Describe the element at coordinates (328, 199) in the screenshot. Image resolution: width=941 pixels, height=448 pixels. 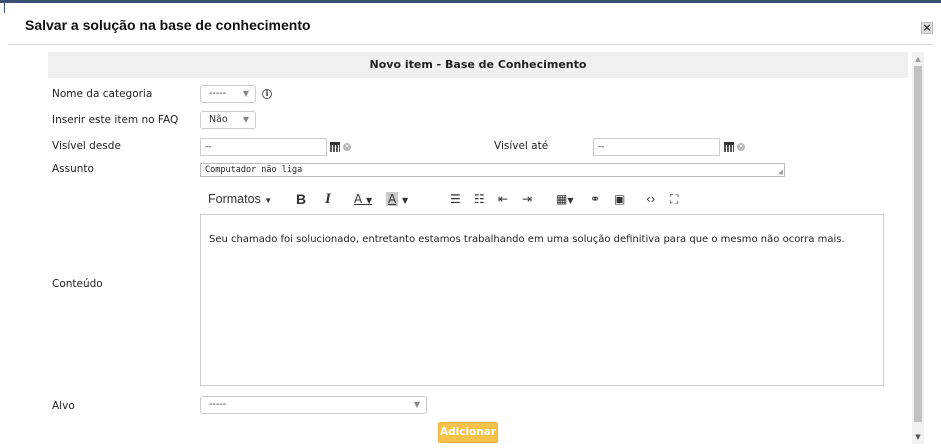
I see `italic-button: I` at that location.